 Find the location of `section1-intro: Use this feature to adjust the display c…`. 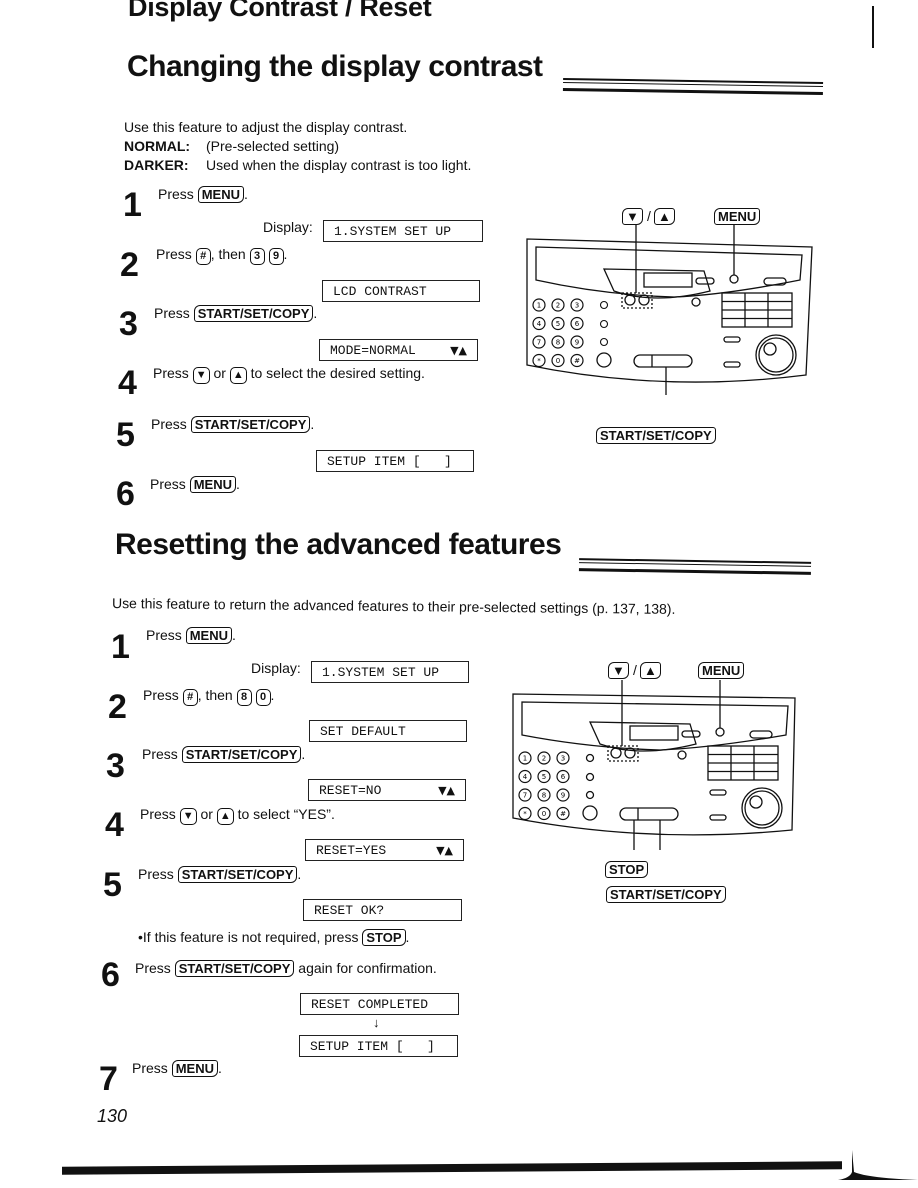

section1-intro: Use this feature to adjust the display c… is located at coordinates (297, 146).